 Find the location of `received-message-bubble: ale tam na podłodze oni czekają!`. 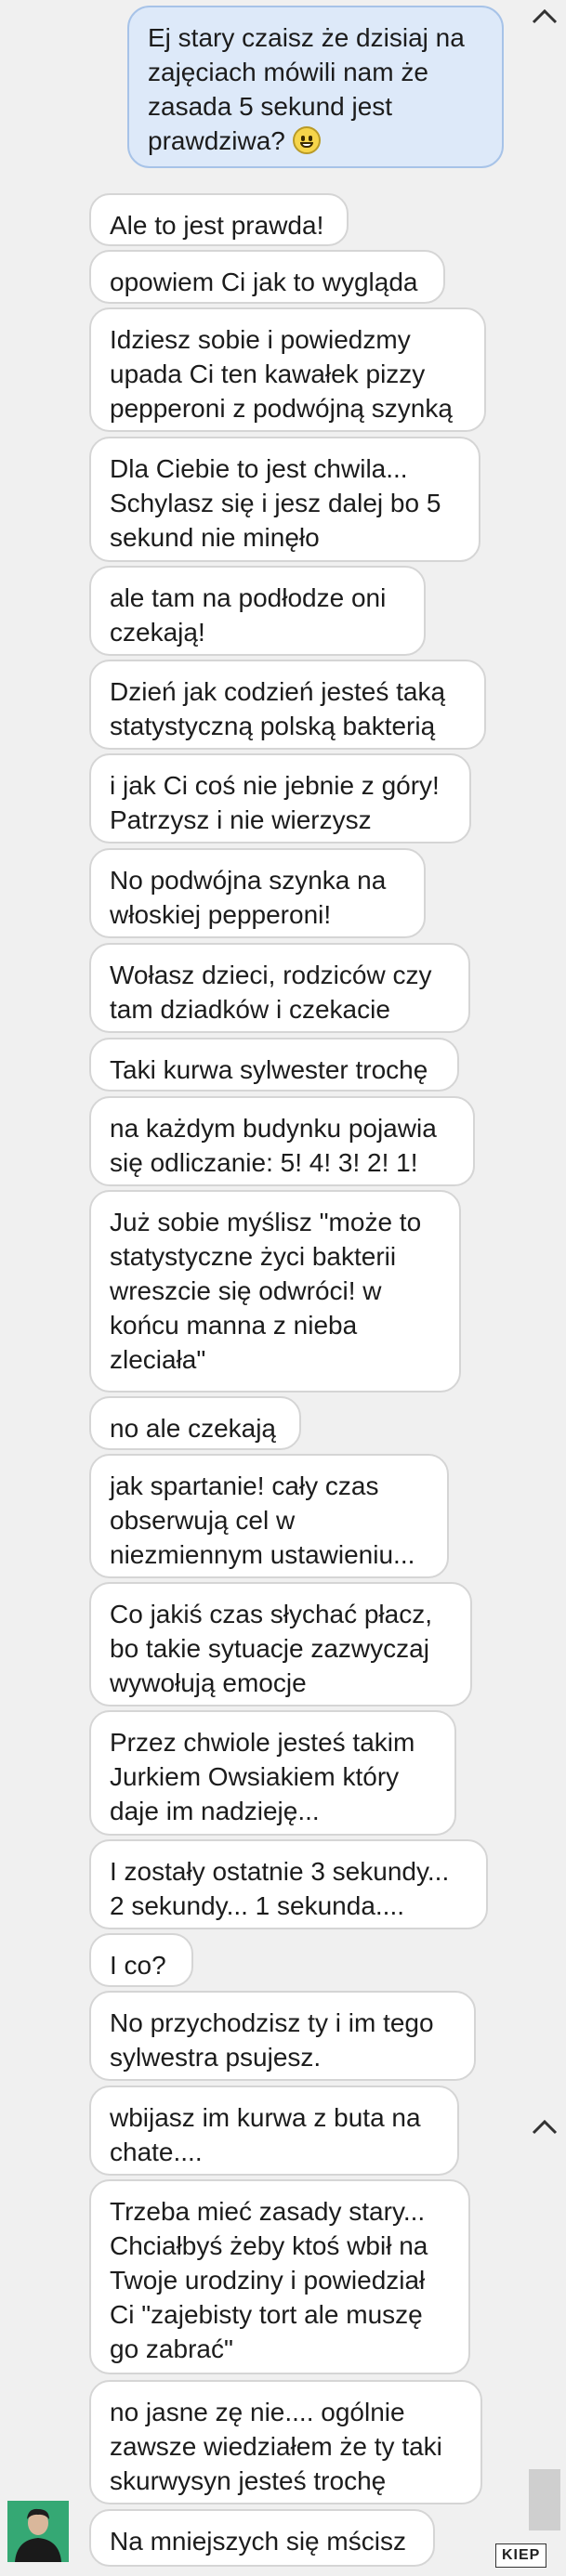

received-message-bubble: ale tam na podłodze oni czekają! is located at coordinates (258, 611).